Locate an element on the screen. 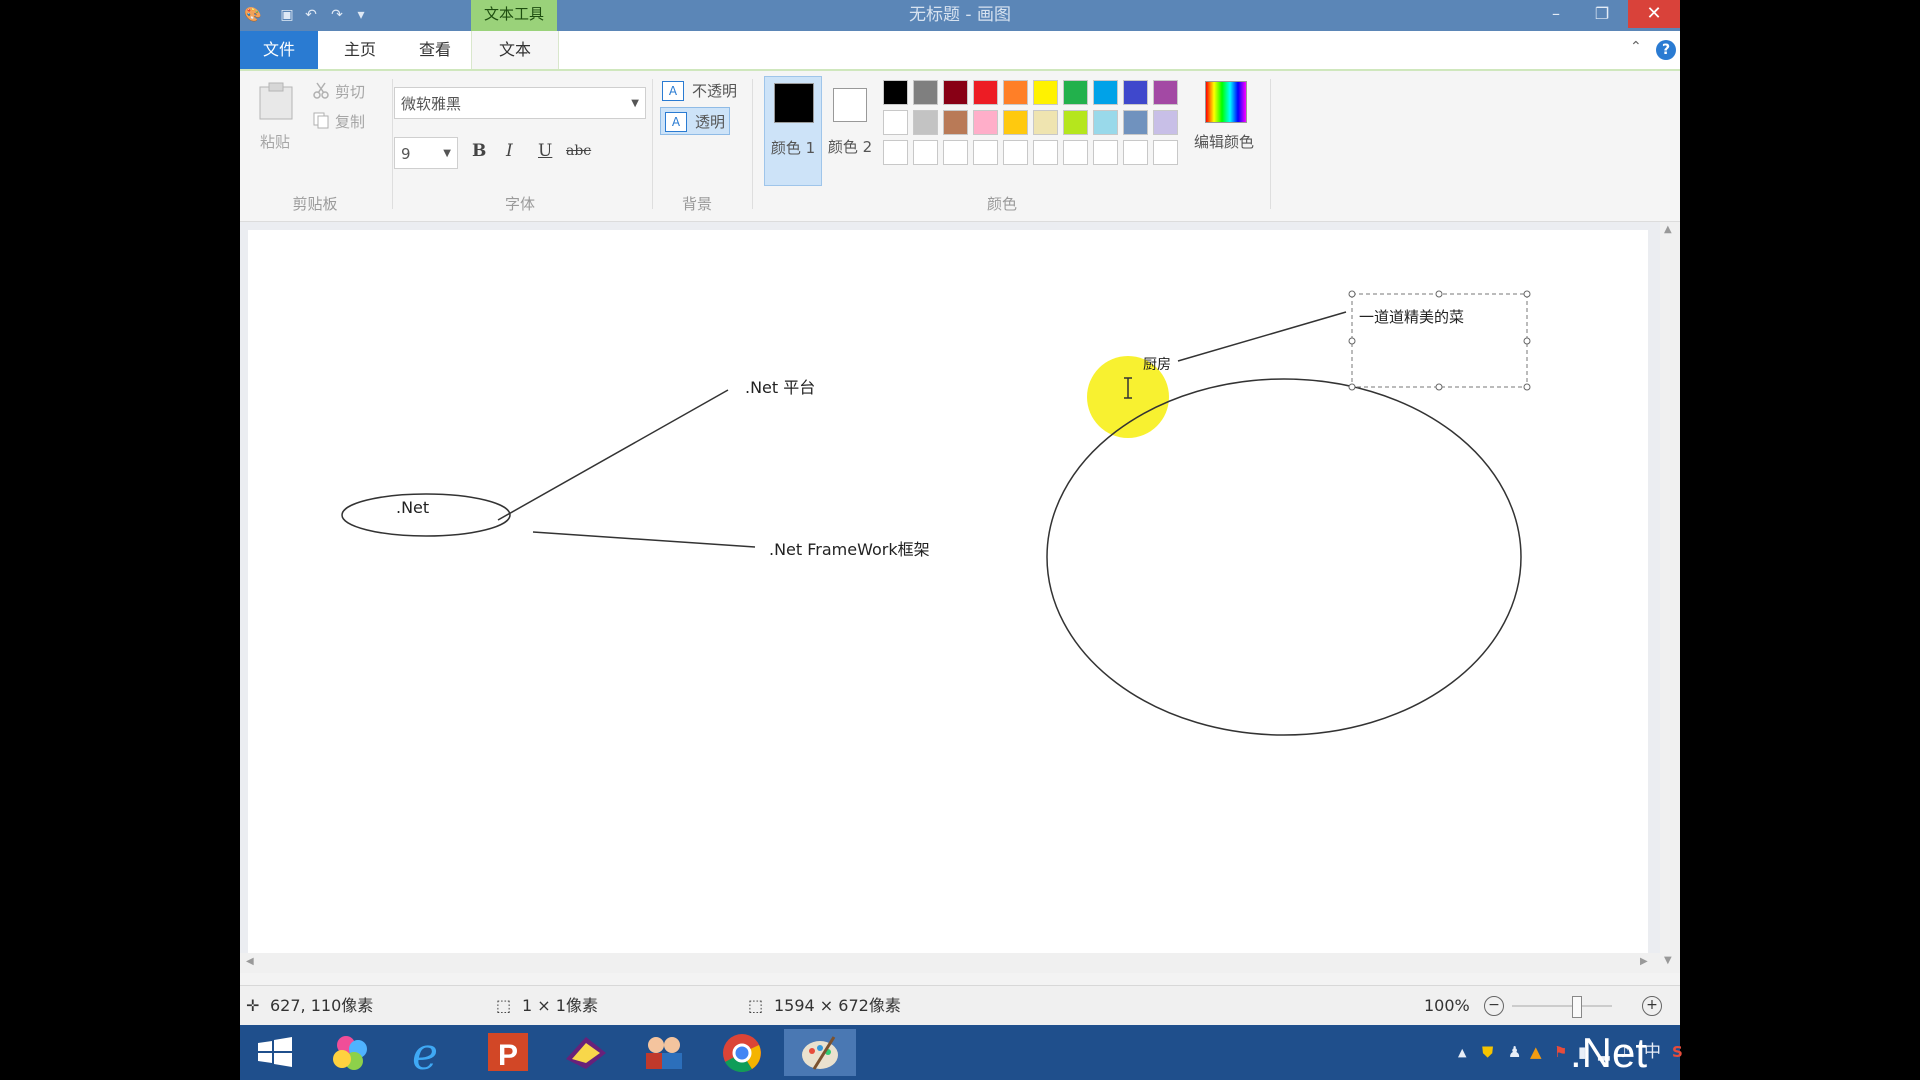 This screenshot has height=1080, width=1920. zoom-slider-thumb is located at coordinates (1577, 1007).